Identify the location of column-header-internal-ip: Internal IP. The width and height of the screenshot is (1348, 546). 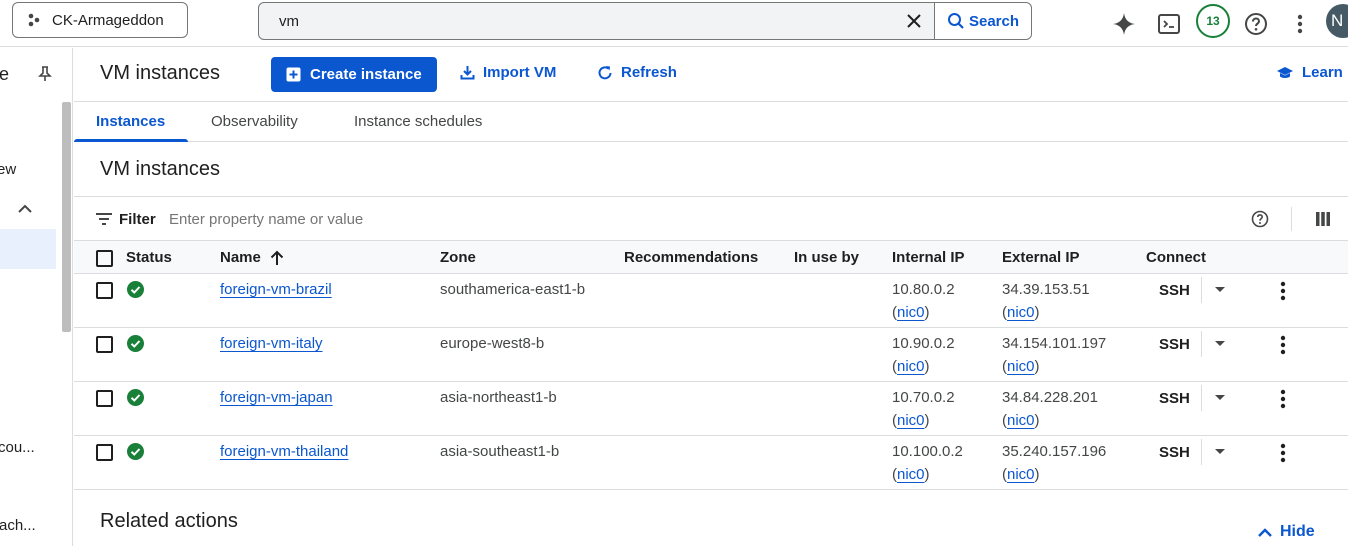
(928, 257).